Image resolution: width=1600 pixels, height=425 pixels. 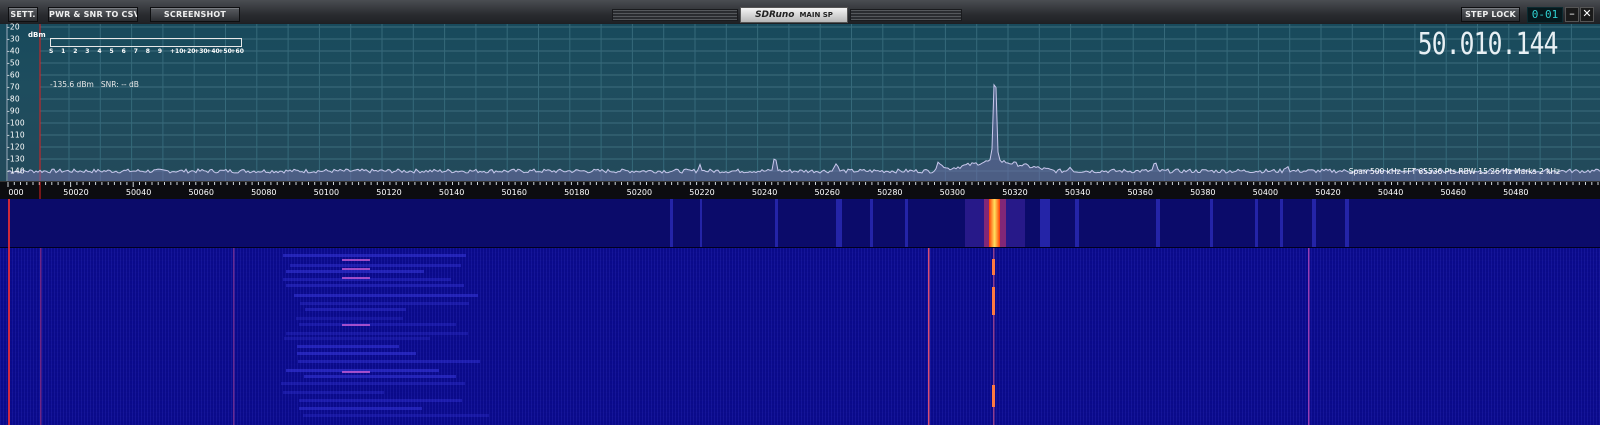 What do you see at coordinates (326, 192) in the screenshot?
I see `frequency-label: 50100` at bounding box center [326, 192].